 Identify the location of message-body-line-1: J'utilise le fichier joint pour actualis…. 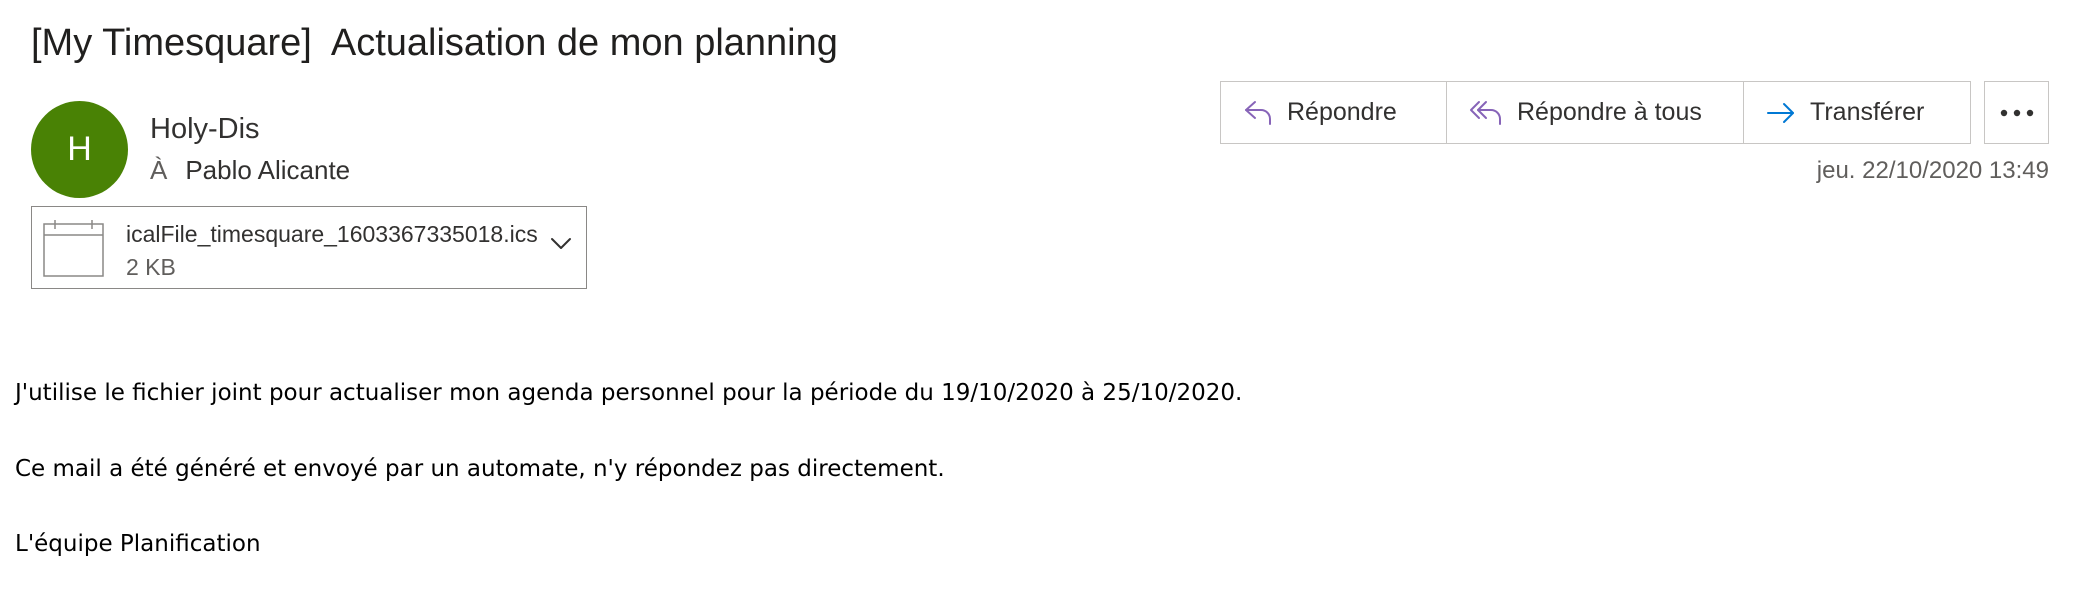
(629, 393).